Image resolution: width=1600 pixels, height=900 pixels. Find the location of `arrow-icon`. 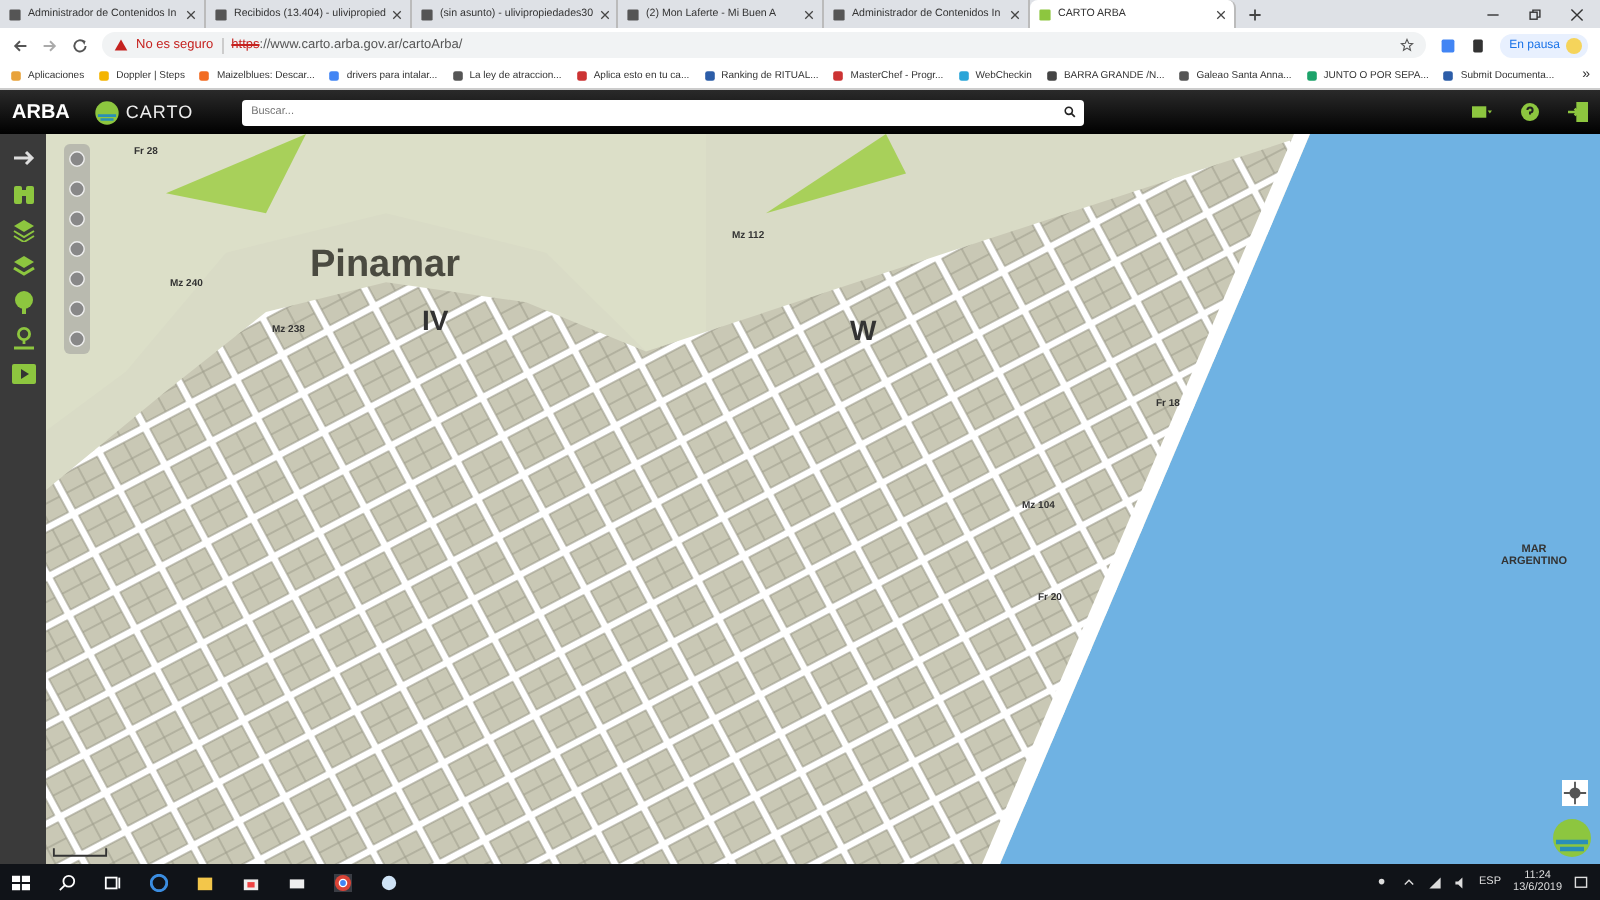

arrow-icon is located at coordinates (23, 158).